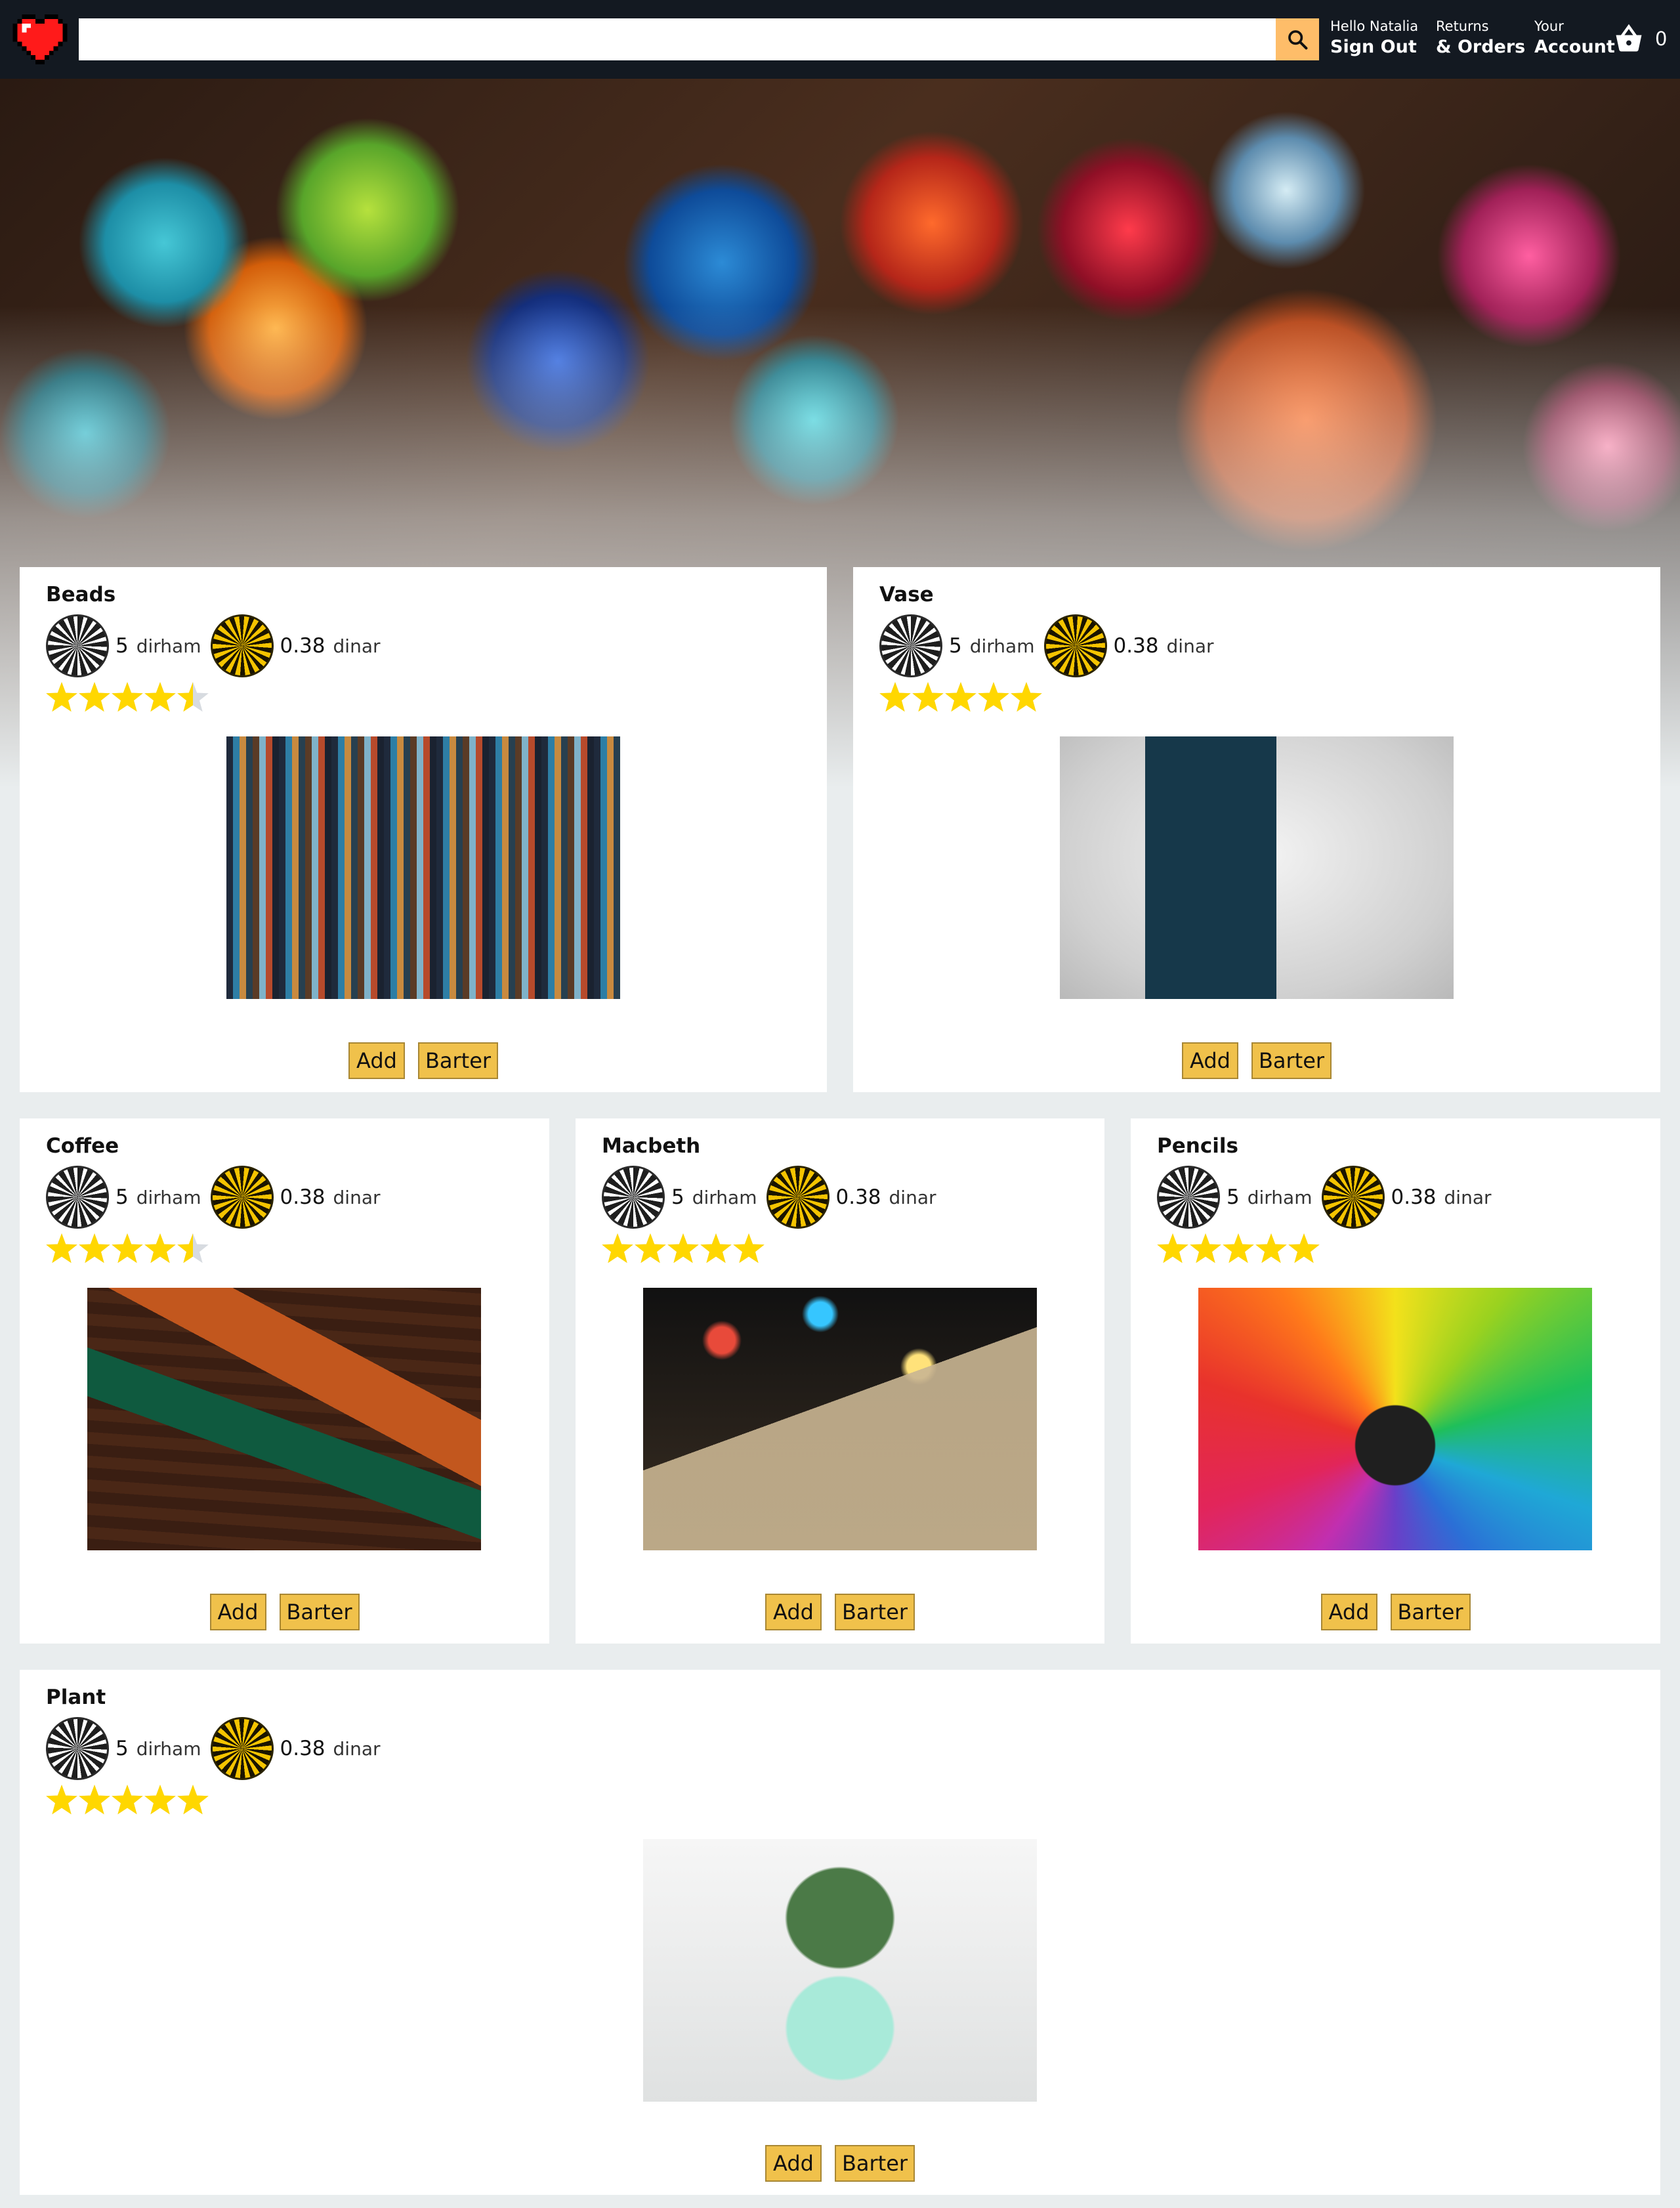  I want to click on product-card: Coffee 5 dirham 0.38 dinar Add Barter, so click(284, 1381).